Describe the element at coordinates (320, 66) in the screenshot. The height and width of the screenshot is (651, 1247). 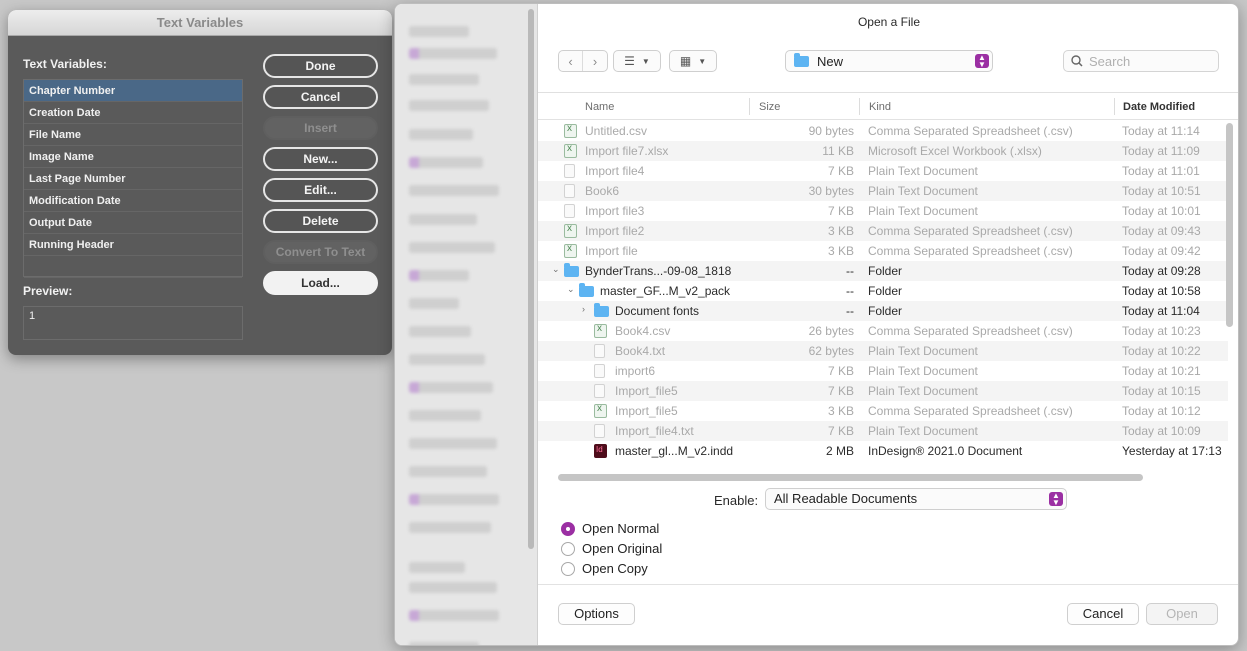
I see `done-button: Done` at that location.